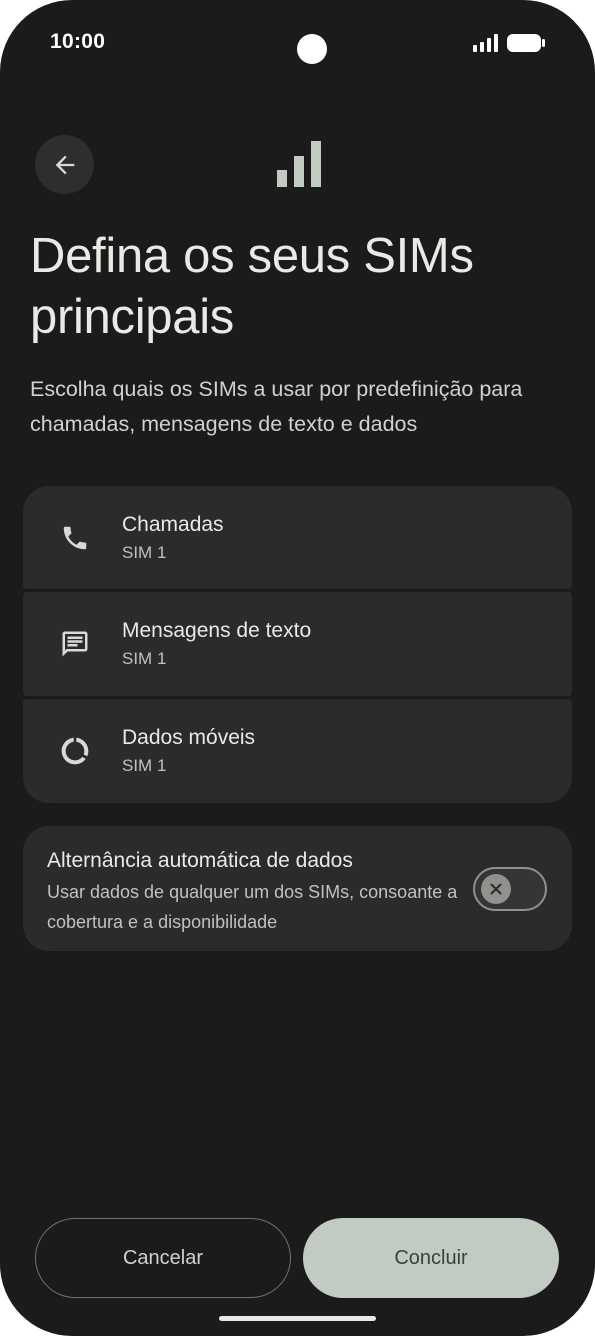 The image size is (595, 1336). What do you see at coordinates (189, 737) in the screenshot?
I see `mobile-data-label: Dados móveis` at bounding box center [189, 737].